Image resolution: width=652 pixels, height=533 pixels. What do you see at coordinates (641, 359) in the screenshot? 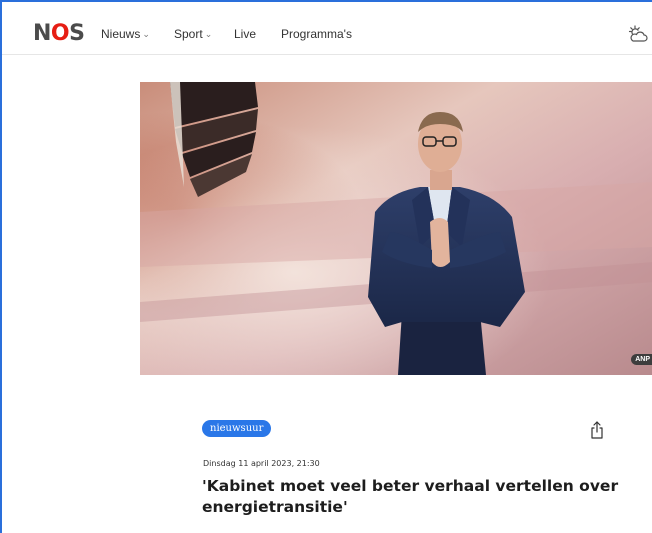
I see `image-credit: ANP` at bounding box center [641, 359].